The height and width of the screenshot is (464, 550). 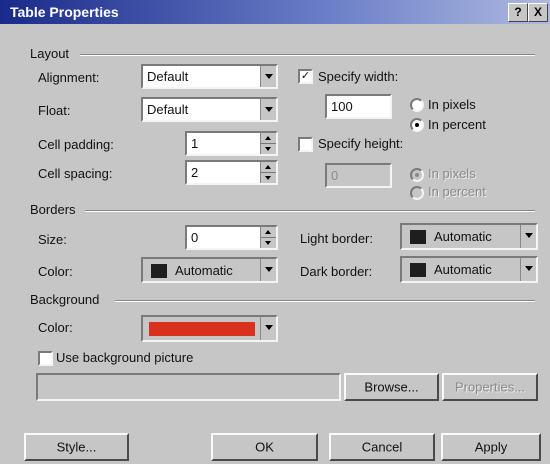 I want to click on background-color-swatch, so click(x=202, y=329).